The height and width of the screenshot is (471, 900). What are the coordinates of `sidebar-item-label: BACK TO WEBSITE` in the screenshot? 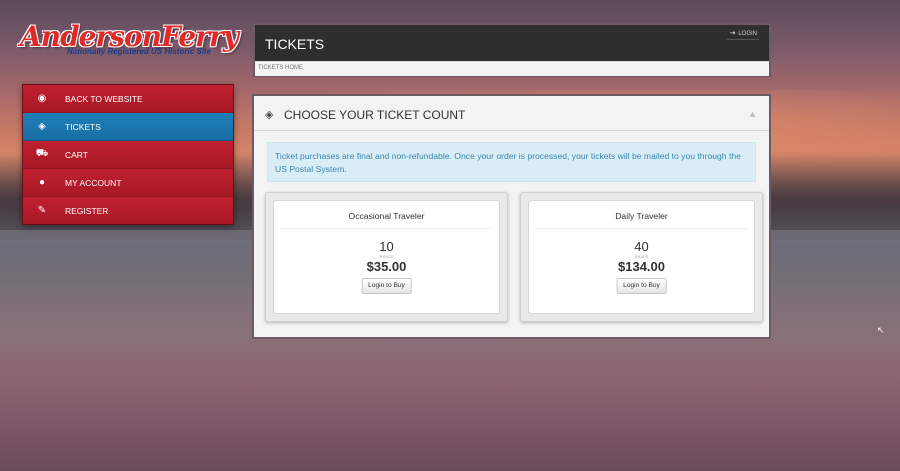 It's located at (104, 98).